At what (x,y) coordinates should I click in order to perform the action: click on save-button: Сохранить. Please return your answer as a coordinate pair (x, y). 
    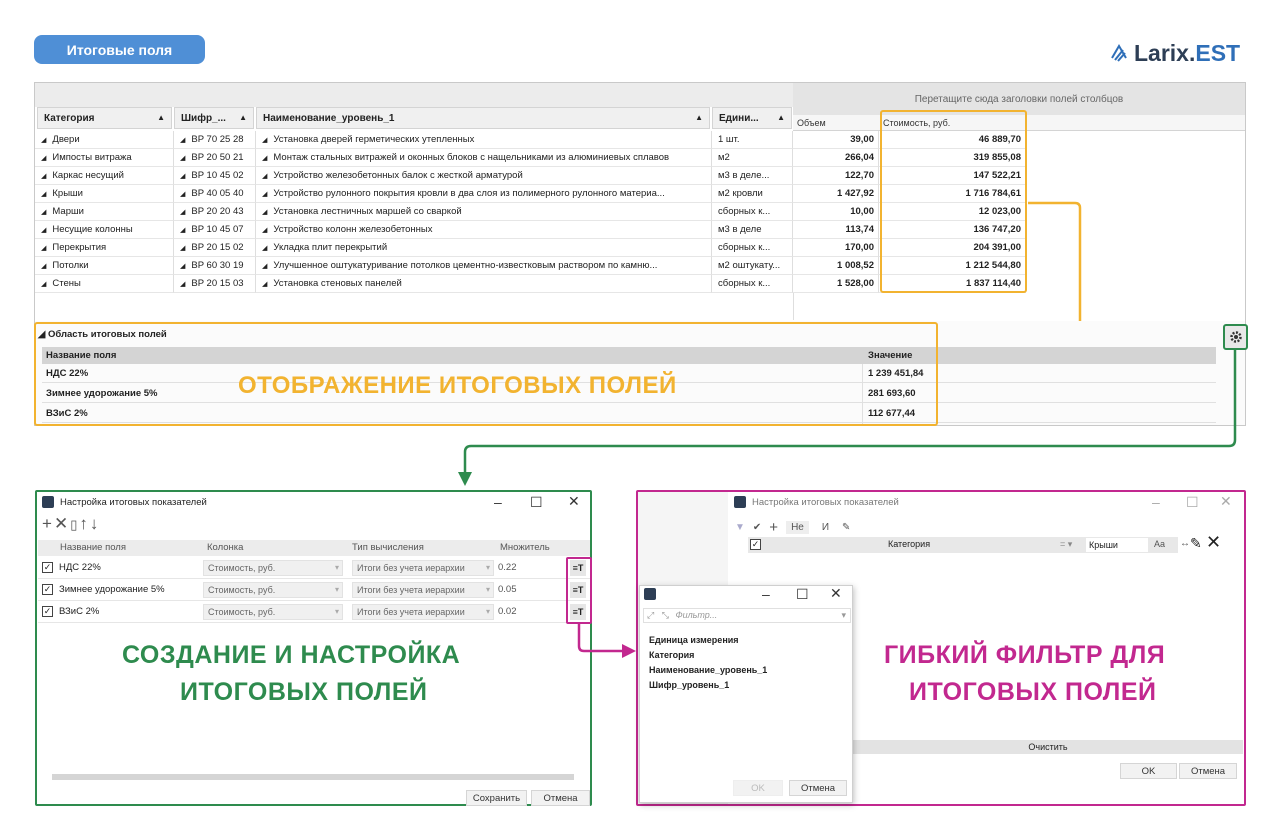
    Looking at the image, I should click on (496, 798).